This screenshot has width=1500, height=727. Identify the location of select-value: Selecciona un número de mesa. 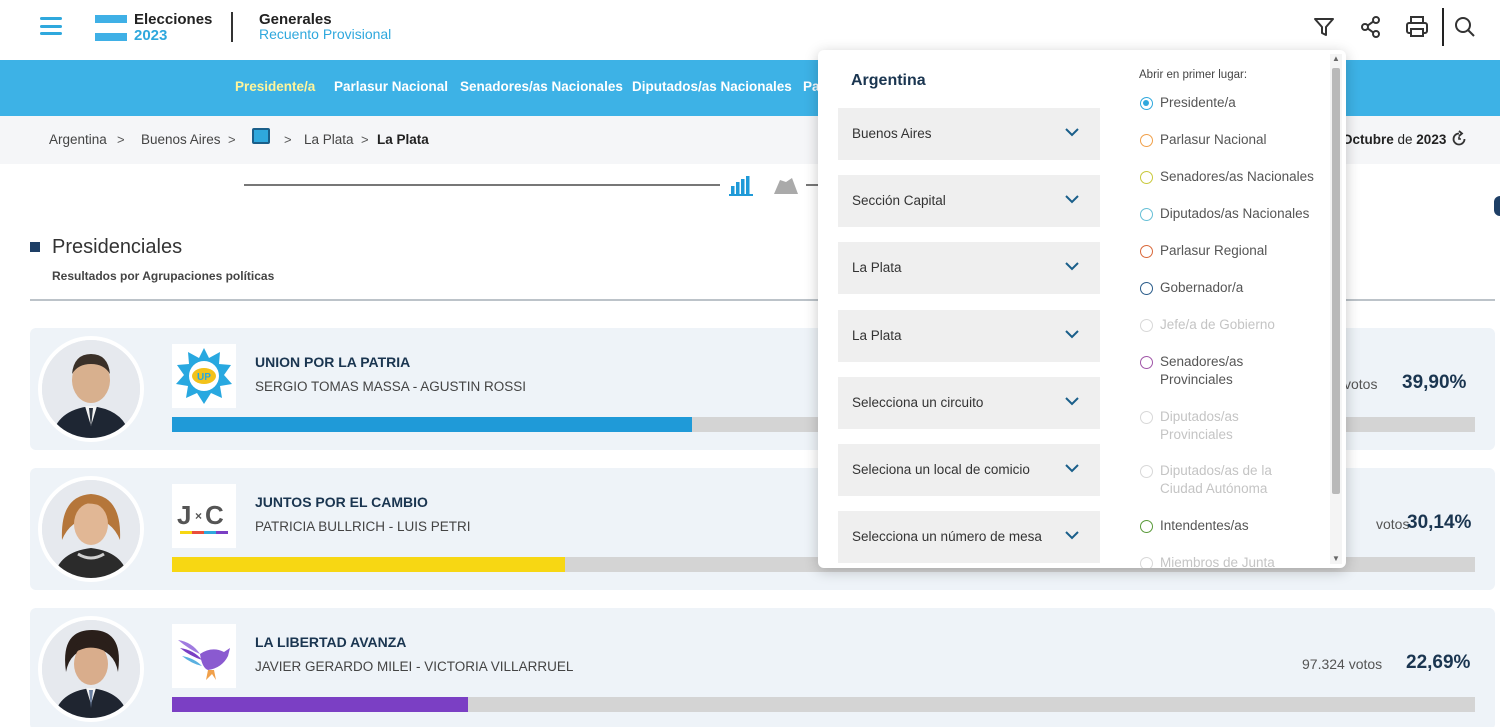
(947, 536).